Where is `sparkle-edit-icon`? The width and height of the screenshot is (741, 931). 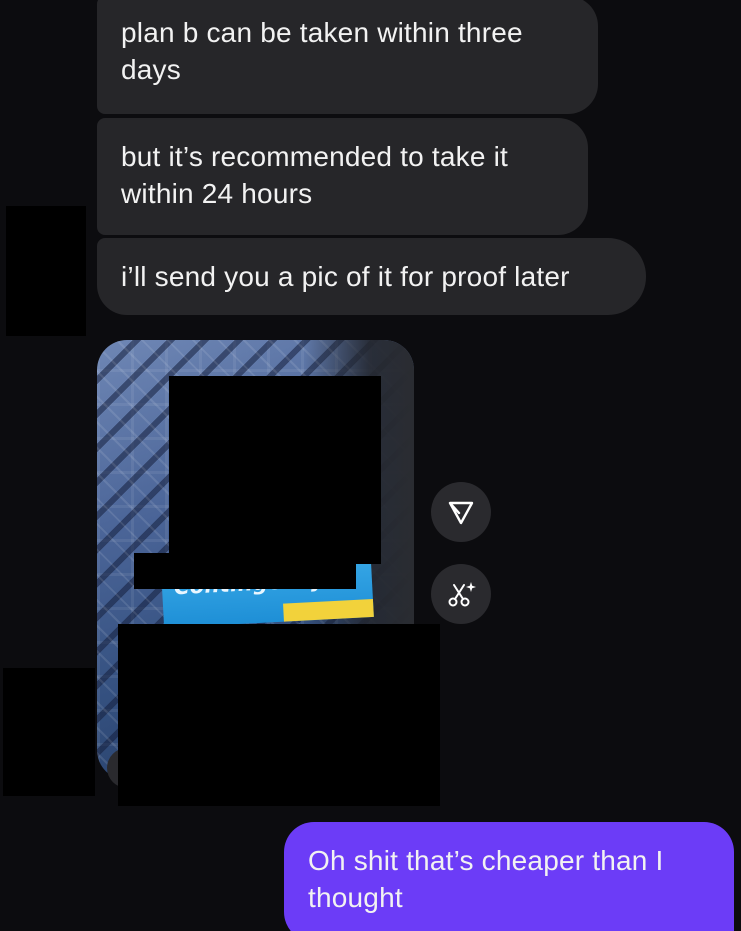
sparkle-edit-icon is located at coordinates (462, 594).